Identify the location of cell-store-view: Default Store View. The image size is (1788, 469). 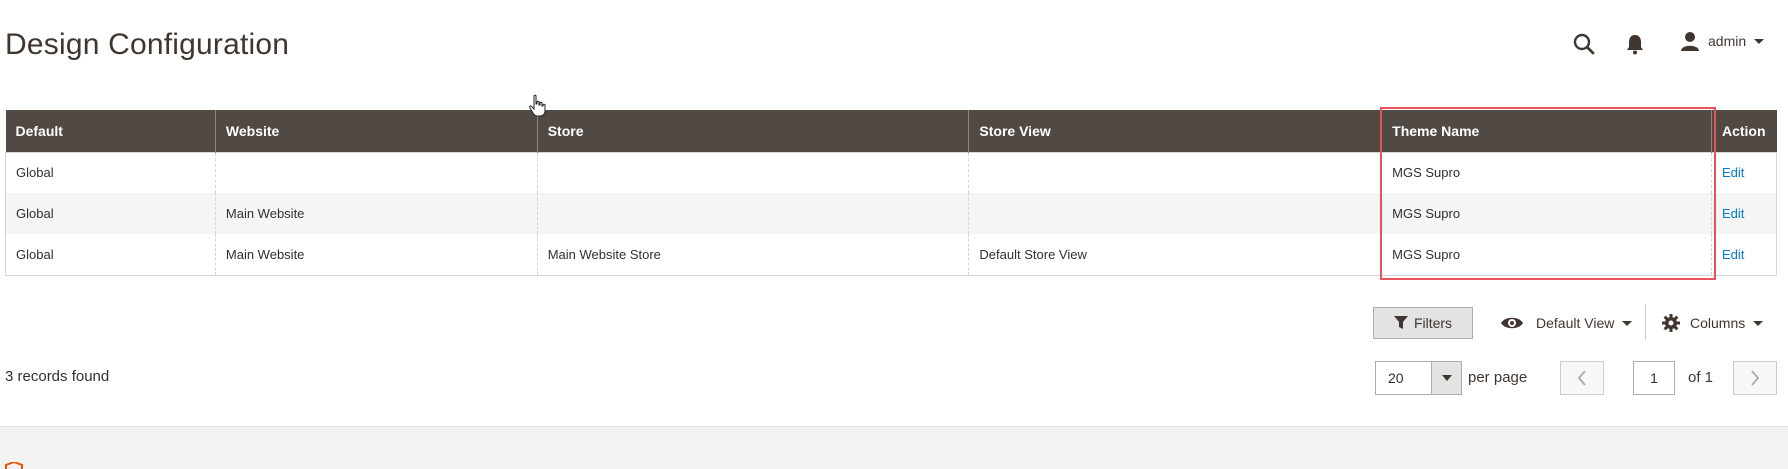
(1175, 254).